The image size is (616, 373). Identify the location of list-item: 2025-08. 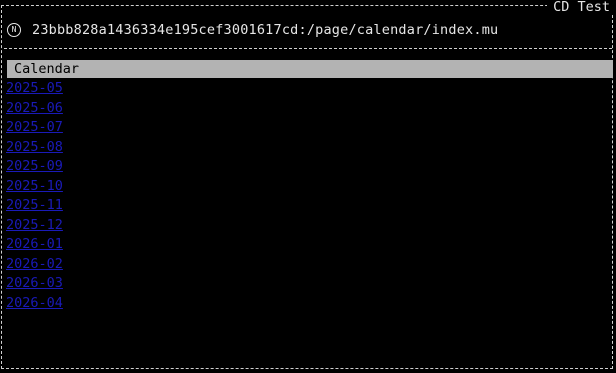
(34, 148).